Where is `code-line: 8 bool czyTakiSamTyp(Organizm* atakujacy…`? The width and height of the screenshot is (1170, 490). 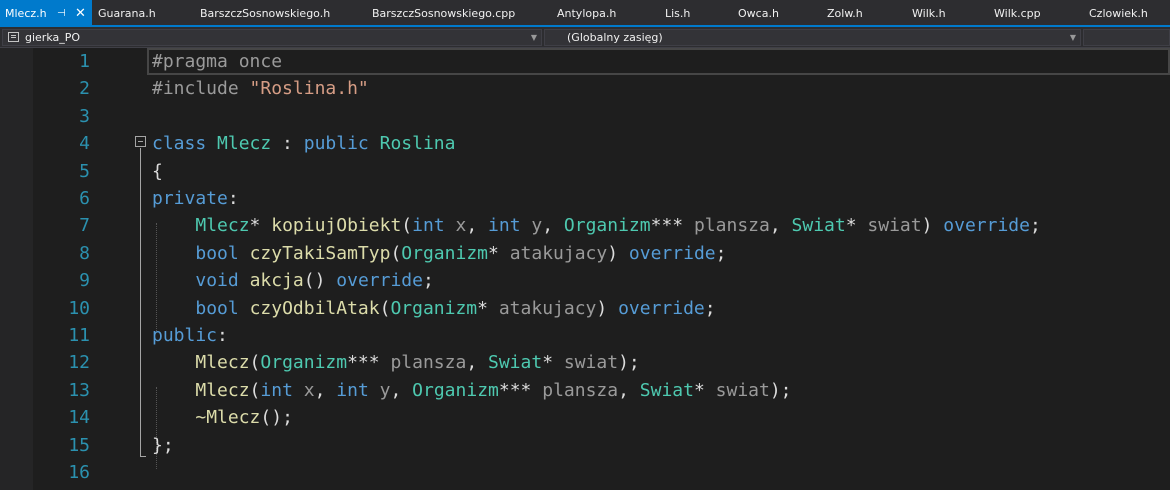 code-line: 8 bool czyTakiSamTyp(Organizm* atakujacy… is located at coordinates (585, 253).